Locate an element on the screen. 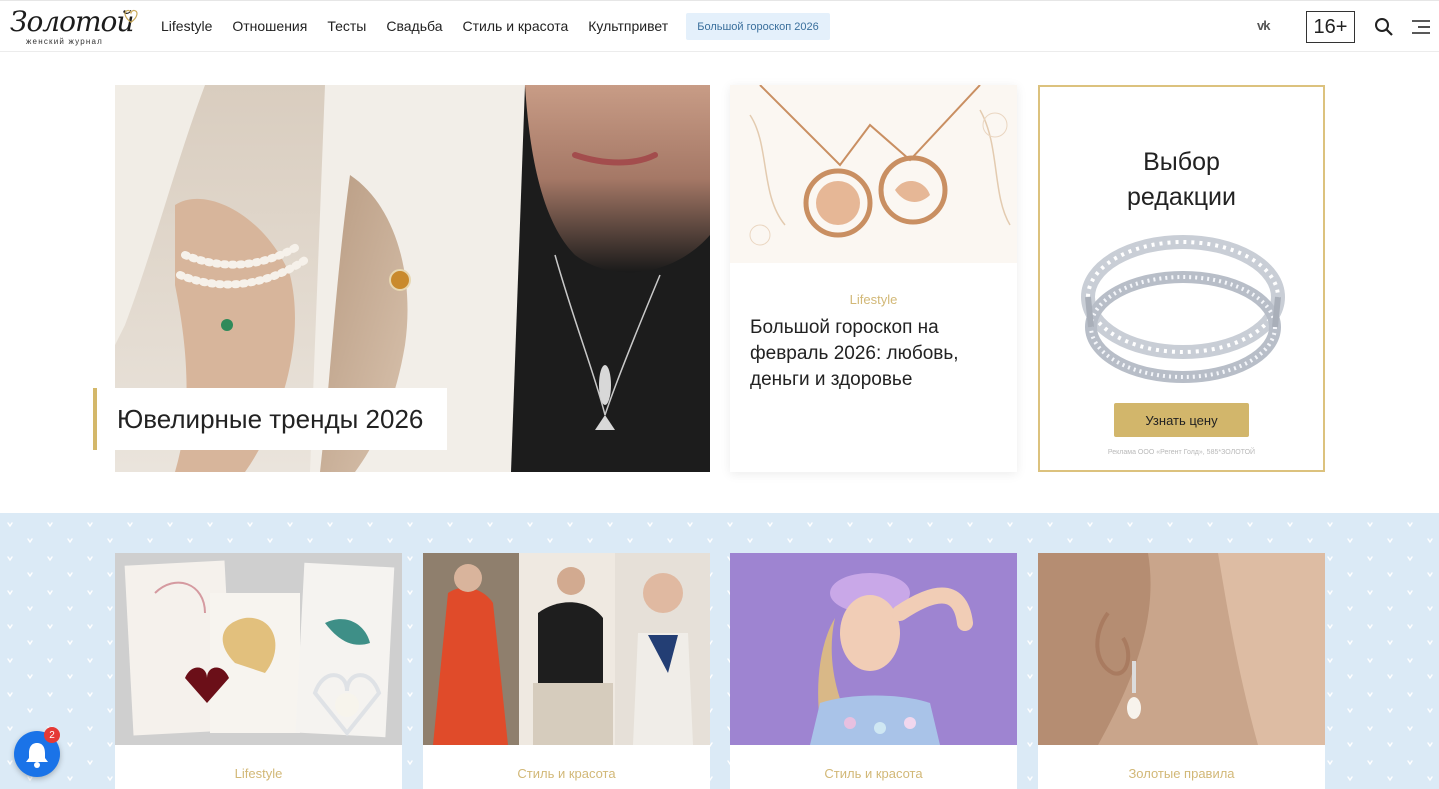 This screenshot has height=789, width=1439. heart-icon is located at coordinates (131, 16).